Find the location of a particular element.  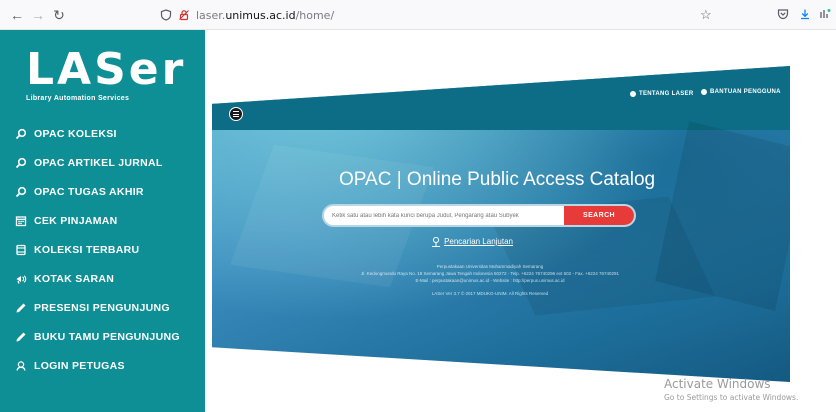

shield-icon is located at coordinates (166, 15).